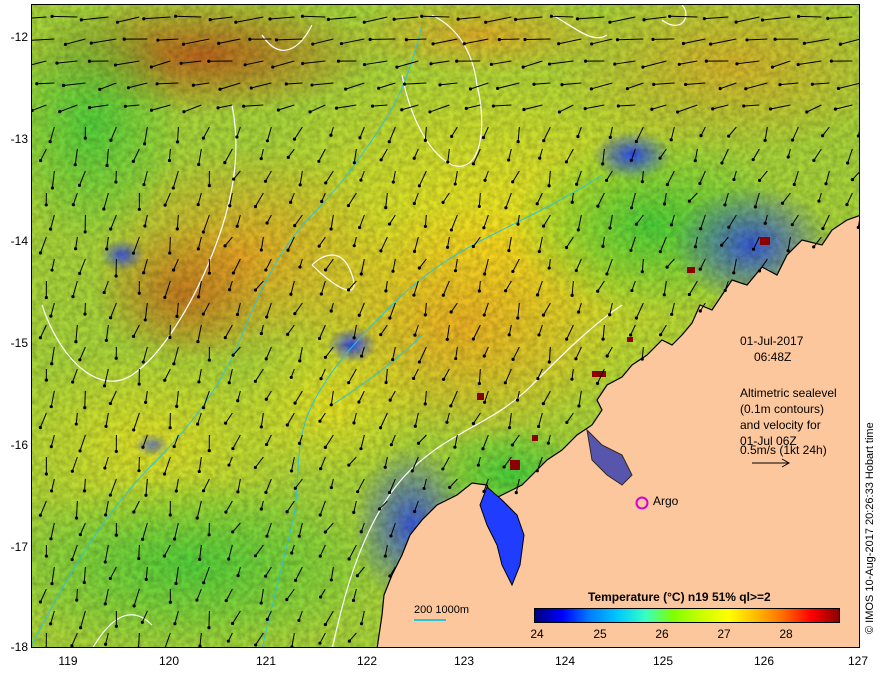  What do you see at coordinates (367, 661) in the screenshot?
I see `lon-tick-label: 122` at bounding box center [367, 661].